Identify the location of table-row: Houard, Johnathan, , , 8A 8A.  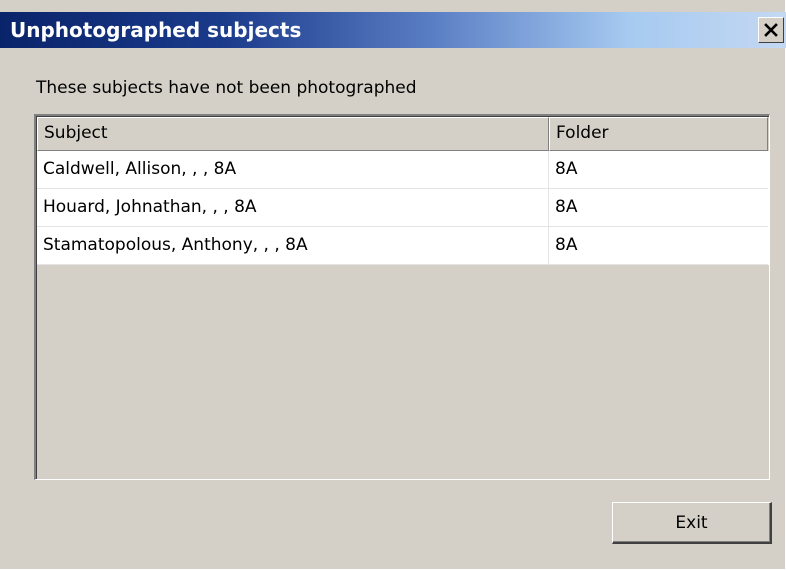
(403, 208).